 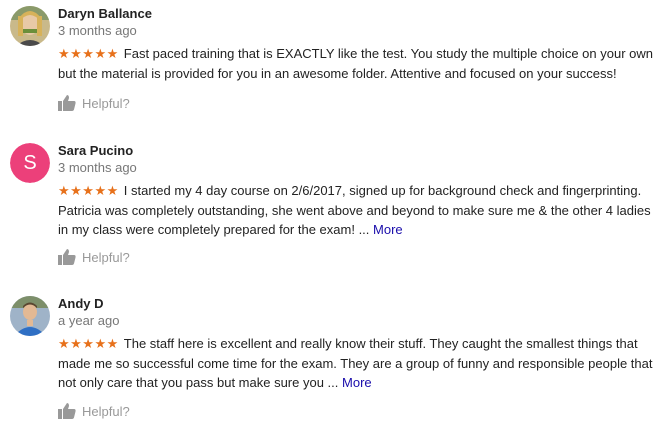 I want to click on avatar: S, so click(x=30, y=163).